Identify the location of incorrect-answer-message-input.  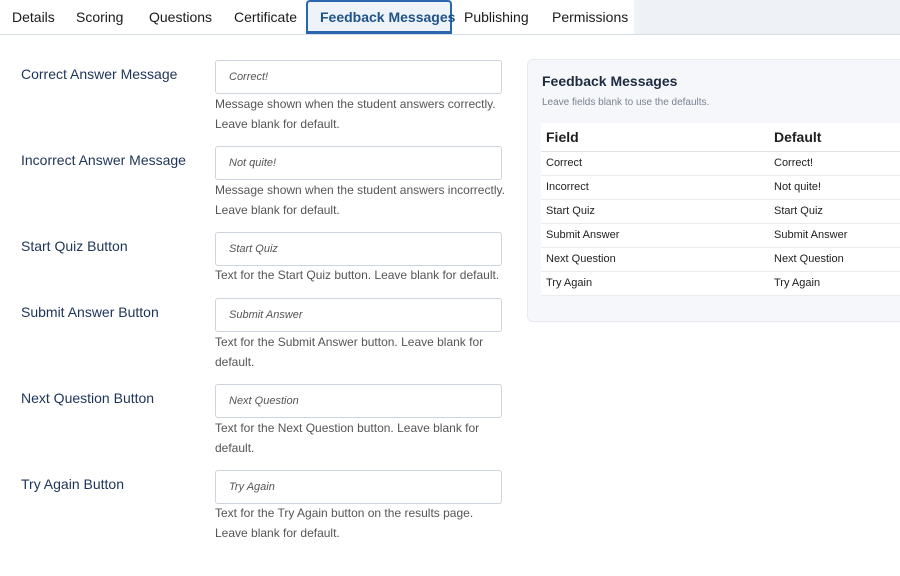
(358, 163).